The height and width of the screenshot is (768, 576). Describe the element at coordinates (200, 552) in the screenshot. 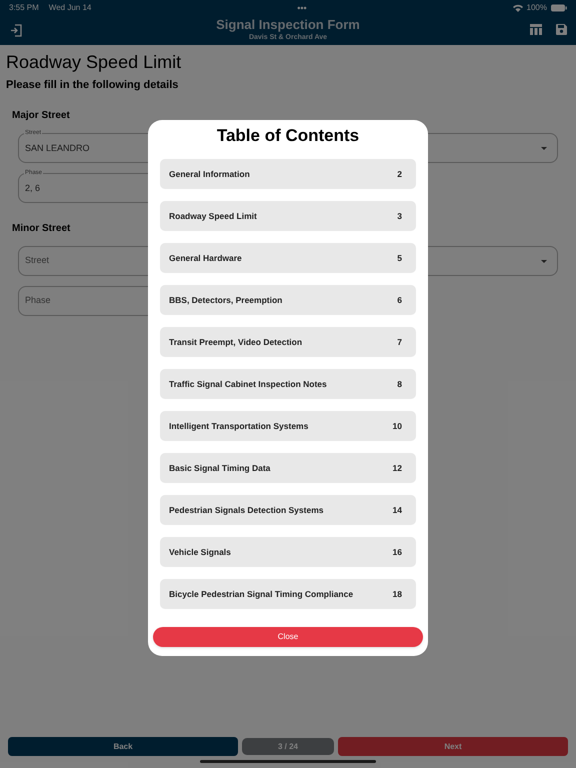

I see `section-name: Vehicle Signals` at that location.